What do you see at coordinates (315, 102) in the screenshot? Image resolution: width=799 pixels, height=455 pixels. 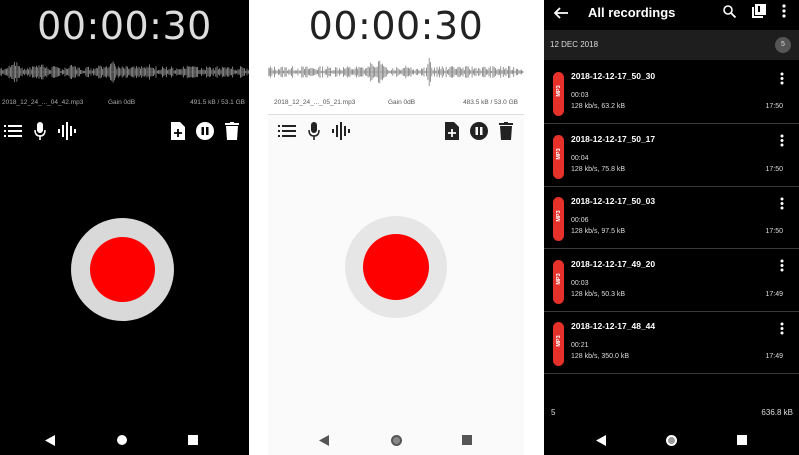 I see `file-name: 2018_12_24_..._05_21.mp3` at bounding box center [315, 102].